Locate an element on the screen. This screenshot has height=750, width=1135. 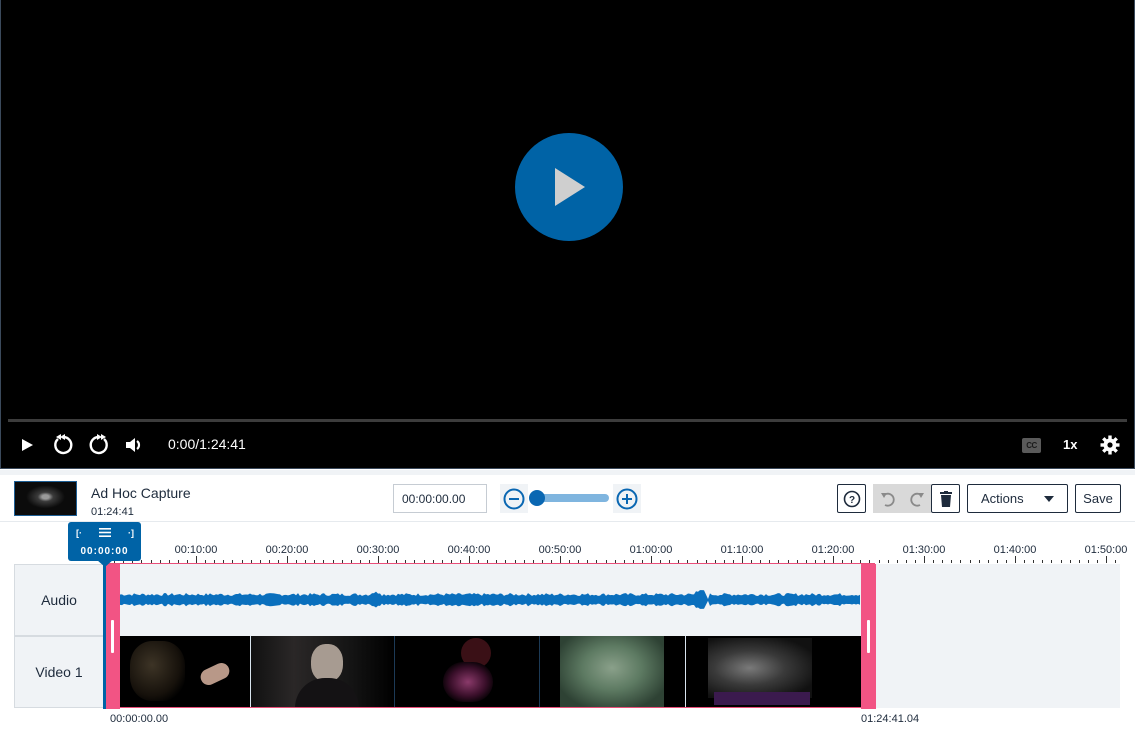
timecode-input is located at coordinates (440, 498).